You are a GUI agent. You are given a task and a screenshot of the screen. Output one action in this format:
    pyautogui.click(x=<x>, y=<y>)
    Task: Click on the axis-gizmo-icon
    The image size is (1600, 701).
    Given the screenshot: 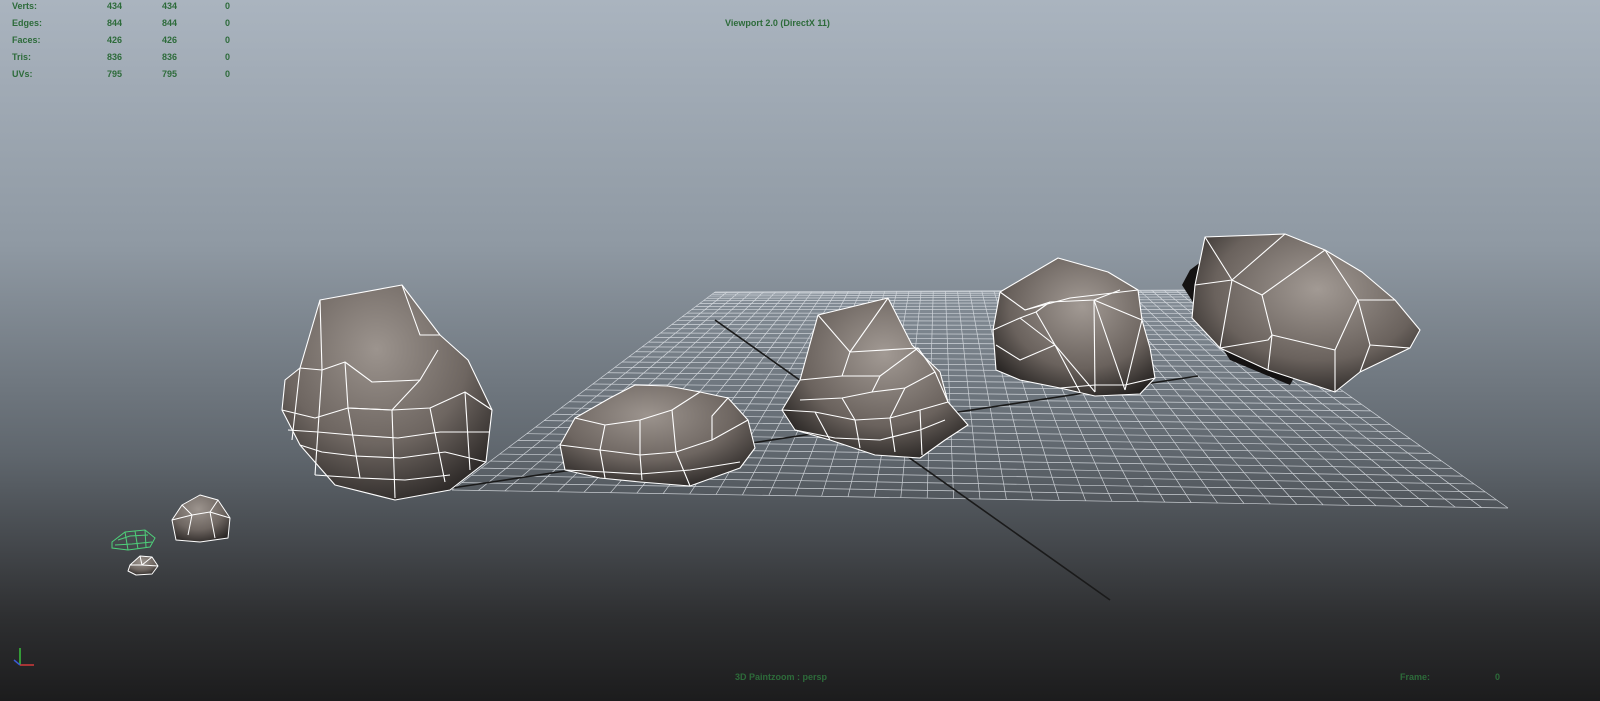 What is the action you would take?
    pyautogui.click(x=23, y=657)
    